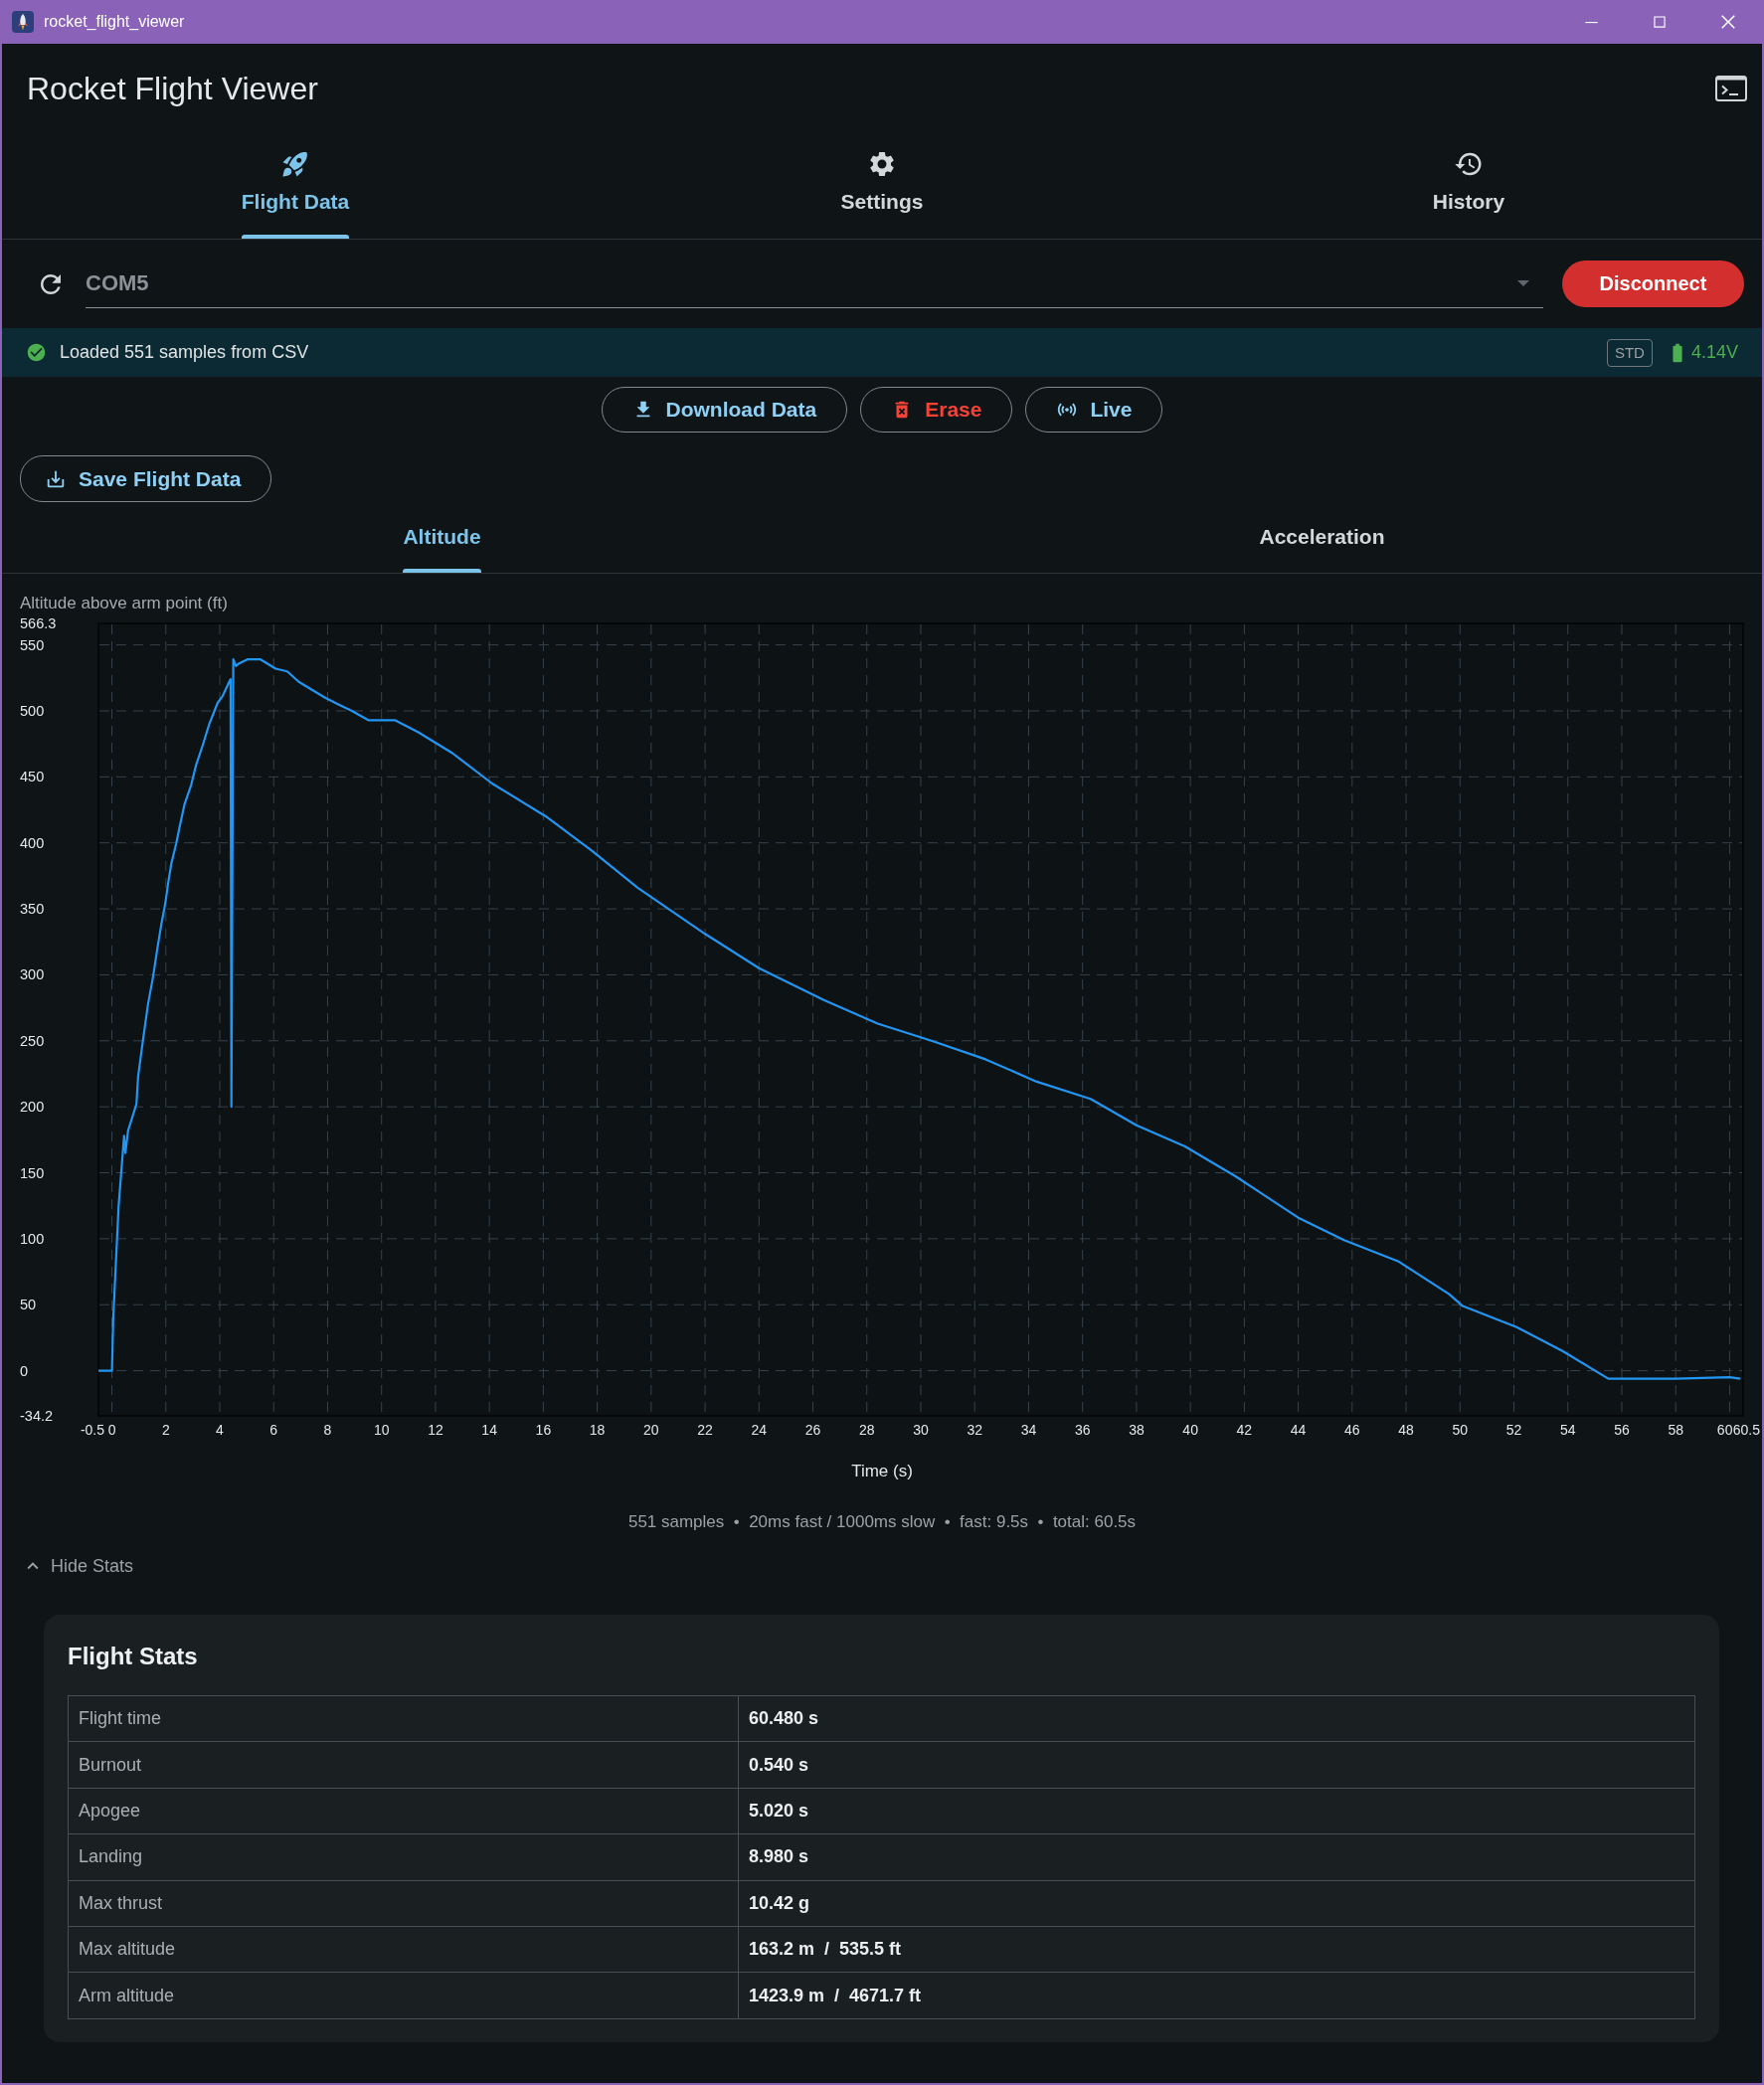 The width and height of the screenshot is (1764, 2085). Describe the element at coordinates (1216, 1903) in the screenshot. I see `stat-value-cell: 10.42 g` at that location.